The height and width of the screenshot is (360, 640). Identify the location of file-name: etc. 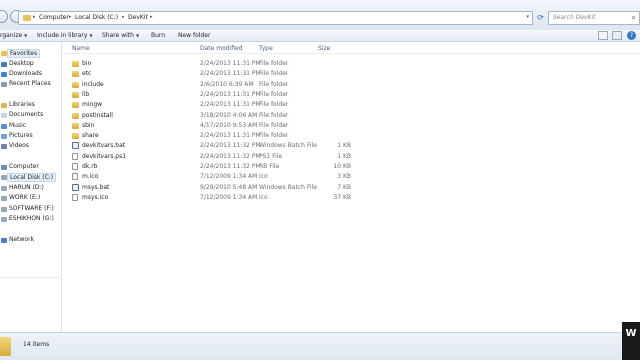
(87, 74).